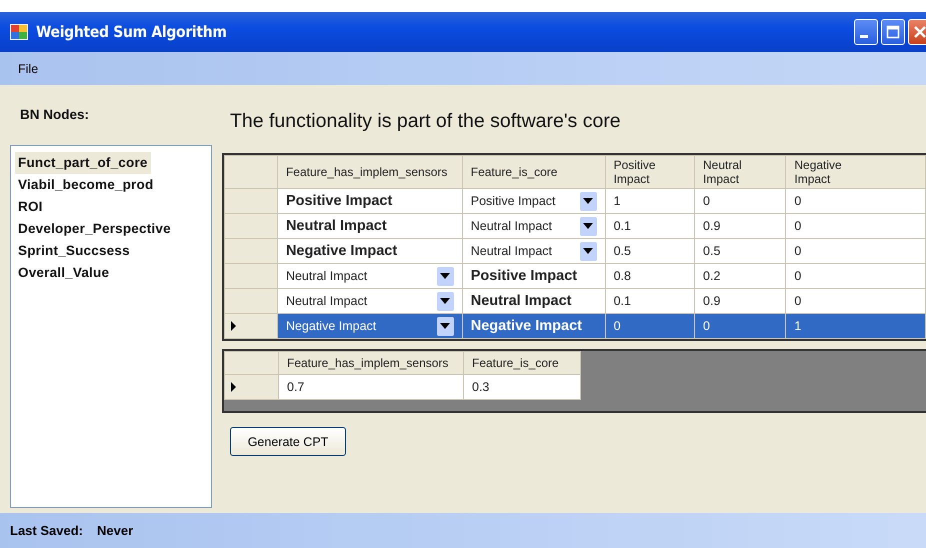  Describe the element at coordinates (919, 32) in the screenshot. I see `close-icon` at that location.